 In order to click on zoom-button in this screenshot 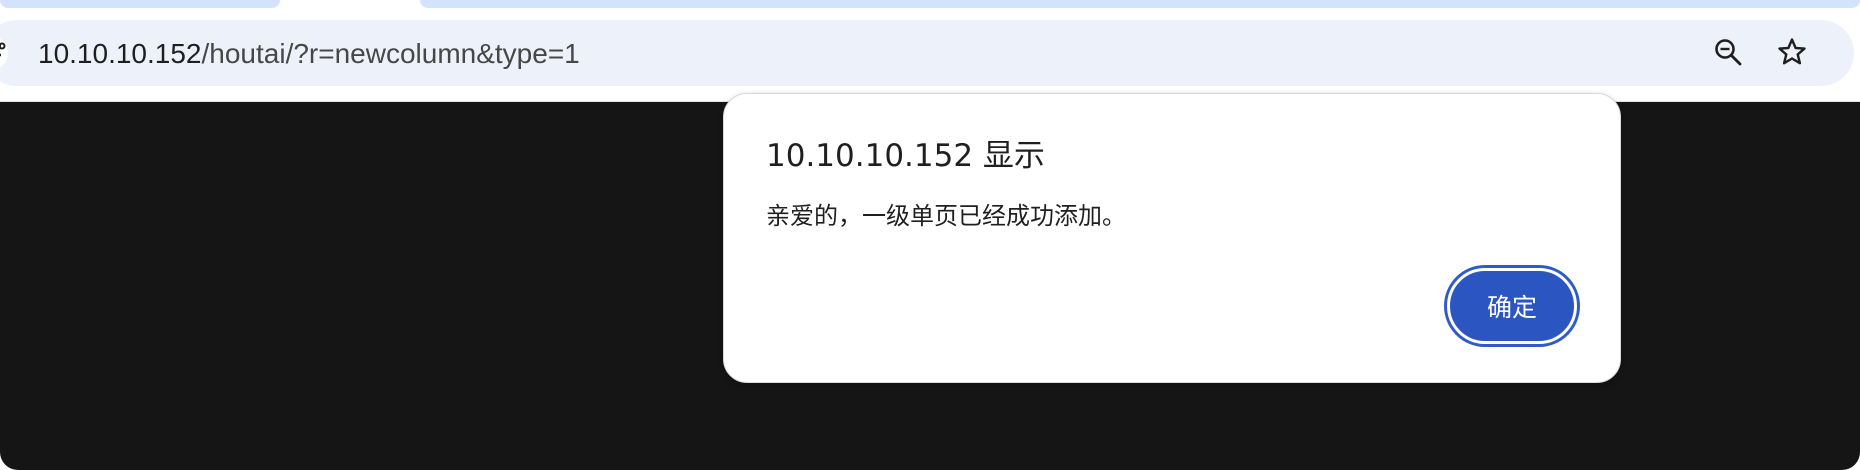, I will do `click(1728, 54)`.